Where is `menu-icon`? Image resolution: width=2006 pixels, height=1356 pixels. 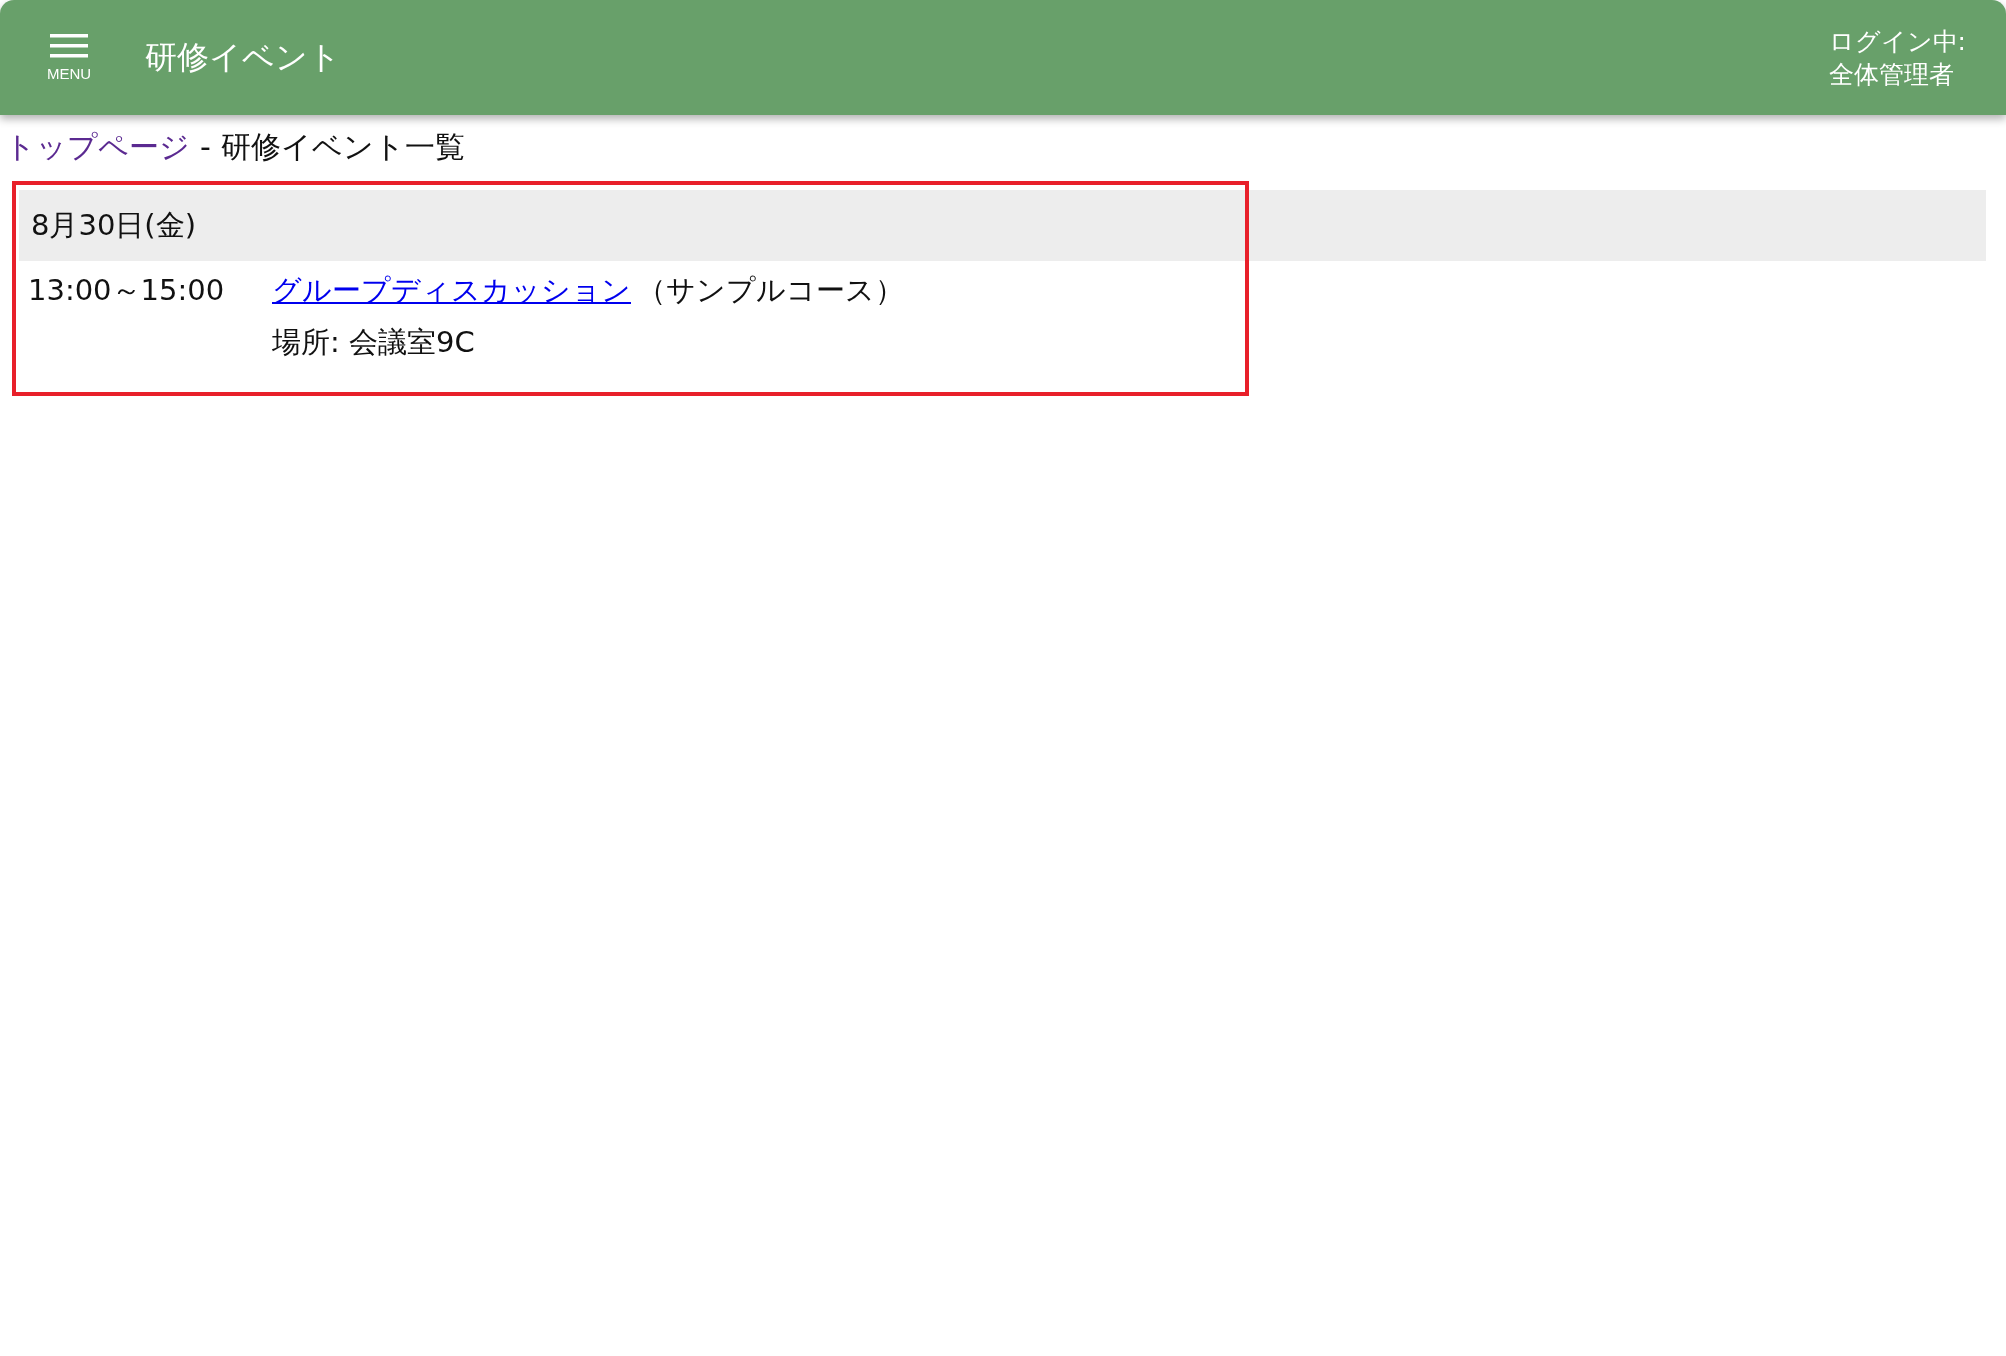
menu-icon is located at coordinates (69, 46).